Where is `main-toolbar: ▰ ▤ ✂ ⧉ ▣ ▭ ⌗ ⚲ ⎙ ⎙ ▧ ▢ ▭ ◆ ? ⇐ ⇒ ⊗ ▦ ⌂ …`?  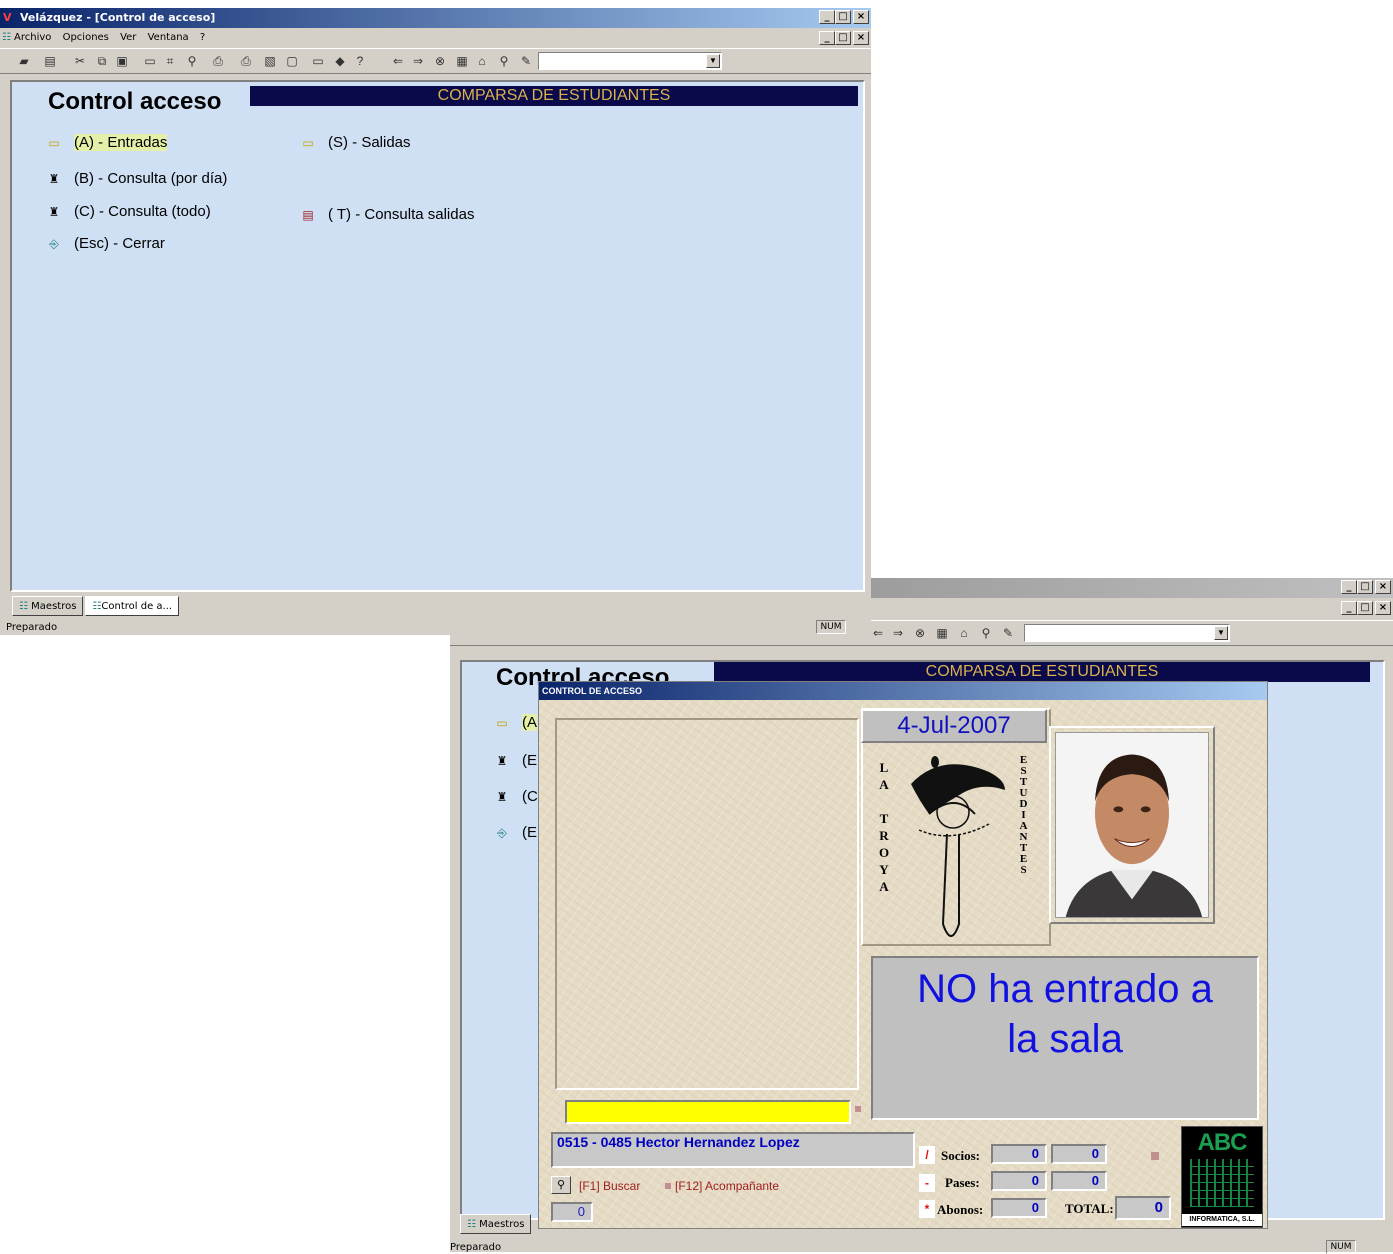 main-toolbar: ▰ ▤ ✂ ⧉ ▣ ▭ ⌗ ⚲ ⎙ ⎙ ▧ ▢ ▭ ◆ ? ⇐ ⇒ ⊗ ▦ ⌂ … is located at coordinates (435, 61).